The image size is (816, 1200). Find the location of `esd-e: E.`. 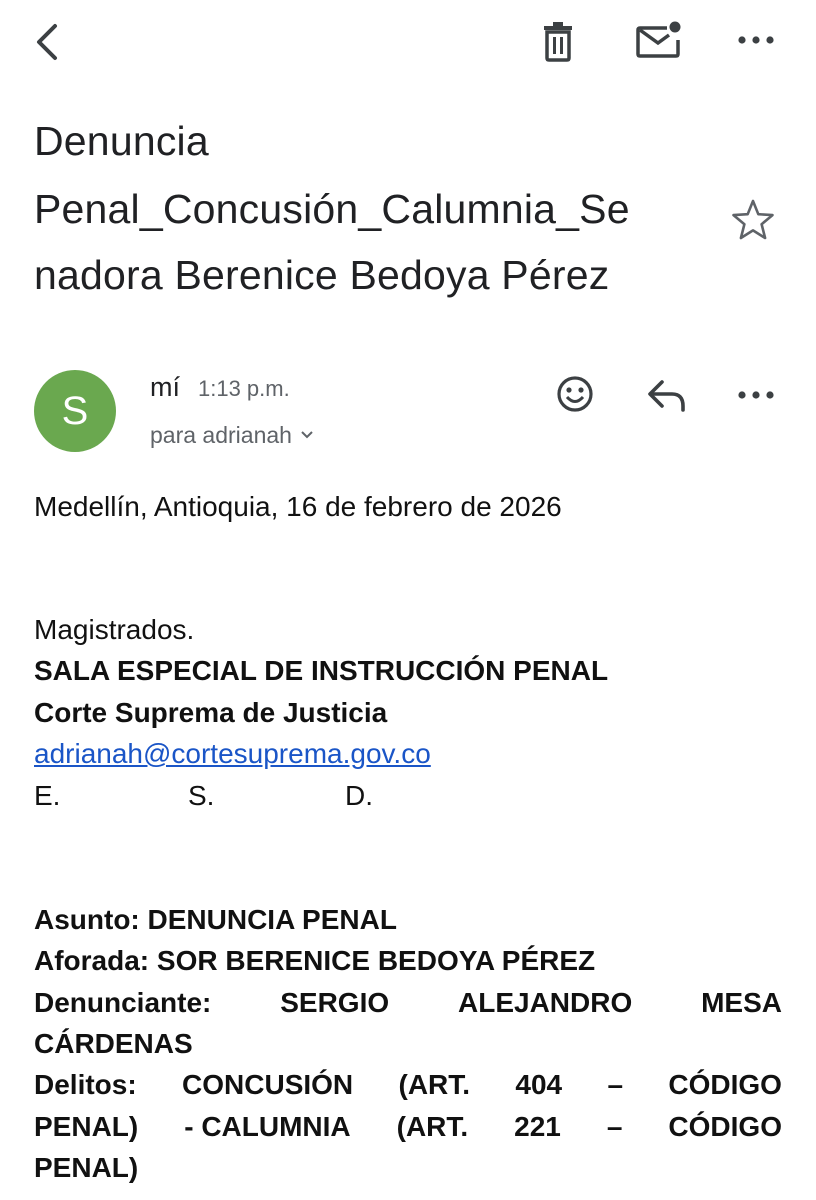

esd-e: E. is located at coordinates (47, 795).